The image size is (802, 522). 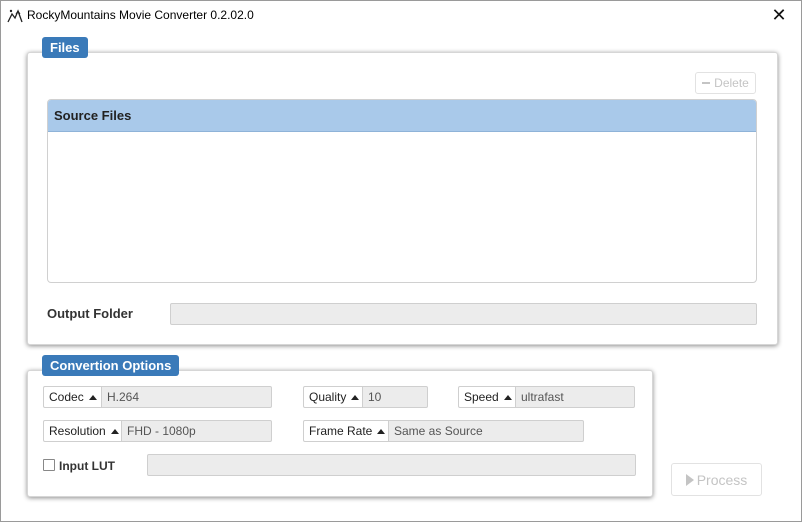 I want to click on mountain-icon, so click(x=15, y=16).